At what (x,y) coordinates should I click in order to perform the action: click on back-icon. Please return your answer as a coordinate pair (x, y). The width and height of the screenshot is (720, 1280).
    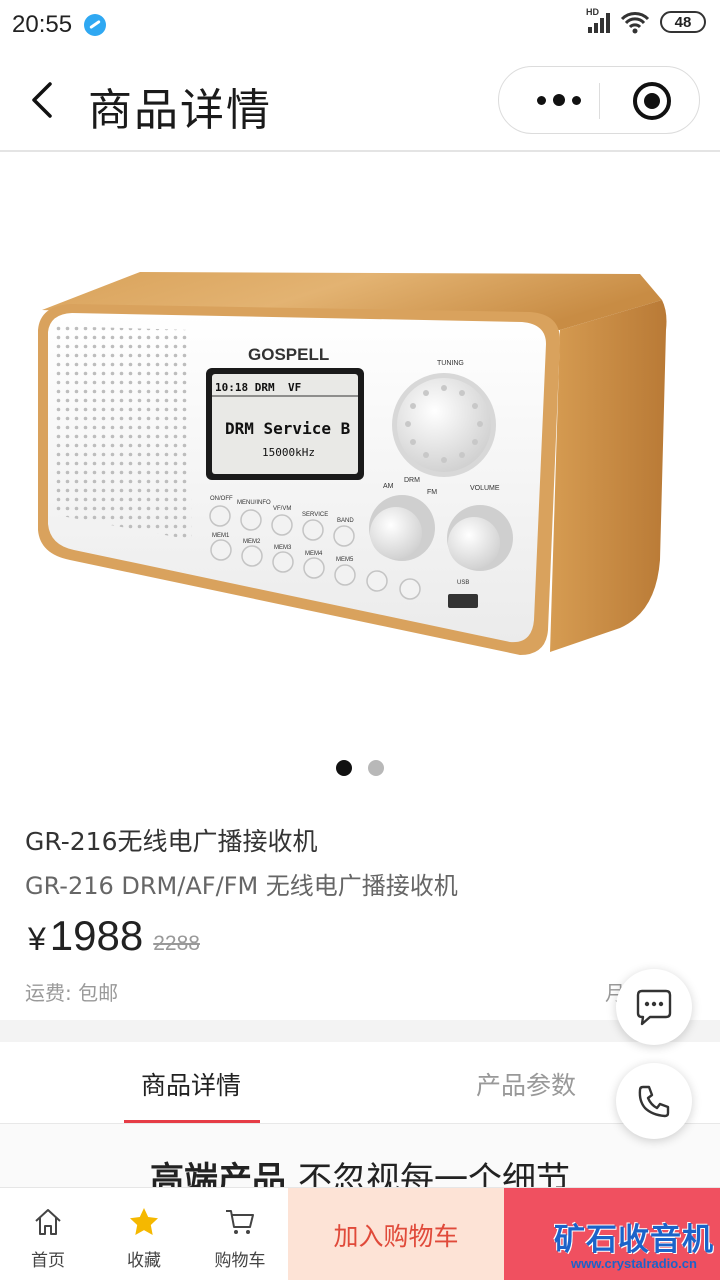
    Looking at the image, I should click on (43, 100).